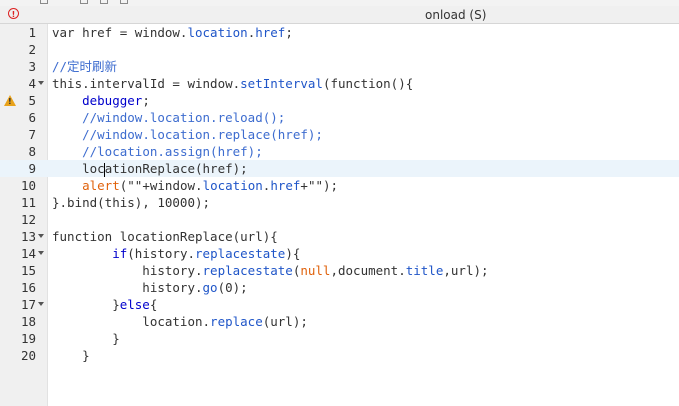 The height and width of the screenshot is (406, 679). I want to click on code-line: 9 locationReplace(href);, so click(339, 168).